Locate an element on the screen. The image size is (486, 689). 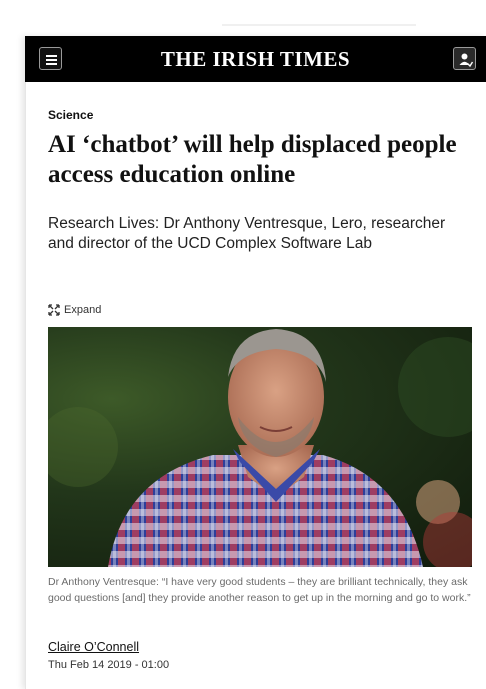
site-logo: THE IRISH TIMES is located at coordinates (255, 59).